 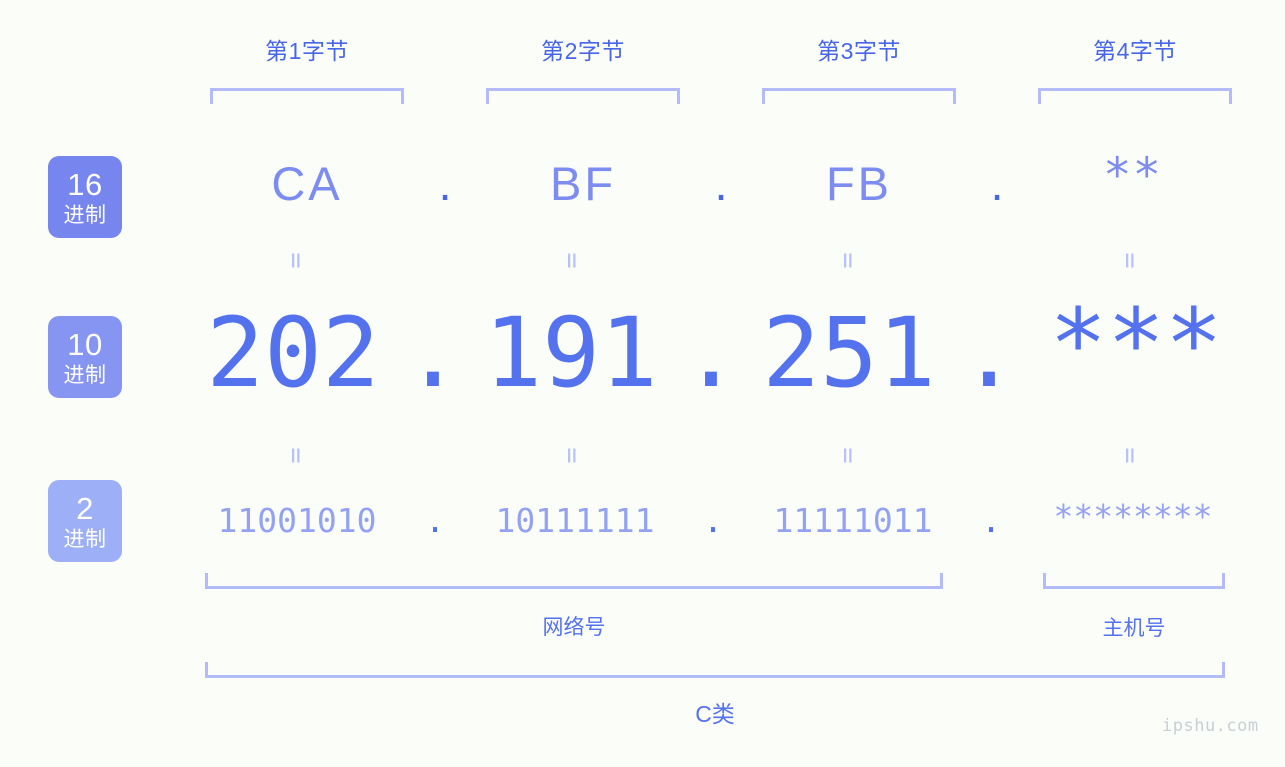 I want to click on hex-byte-3: FB, so click(x=859, y=183).